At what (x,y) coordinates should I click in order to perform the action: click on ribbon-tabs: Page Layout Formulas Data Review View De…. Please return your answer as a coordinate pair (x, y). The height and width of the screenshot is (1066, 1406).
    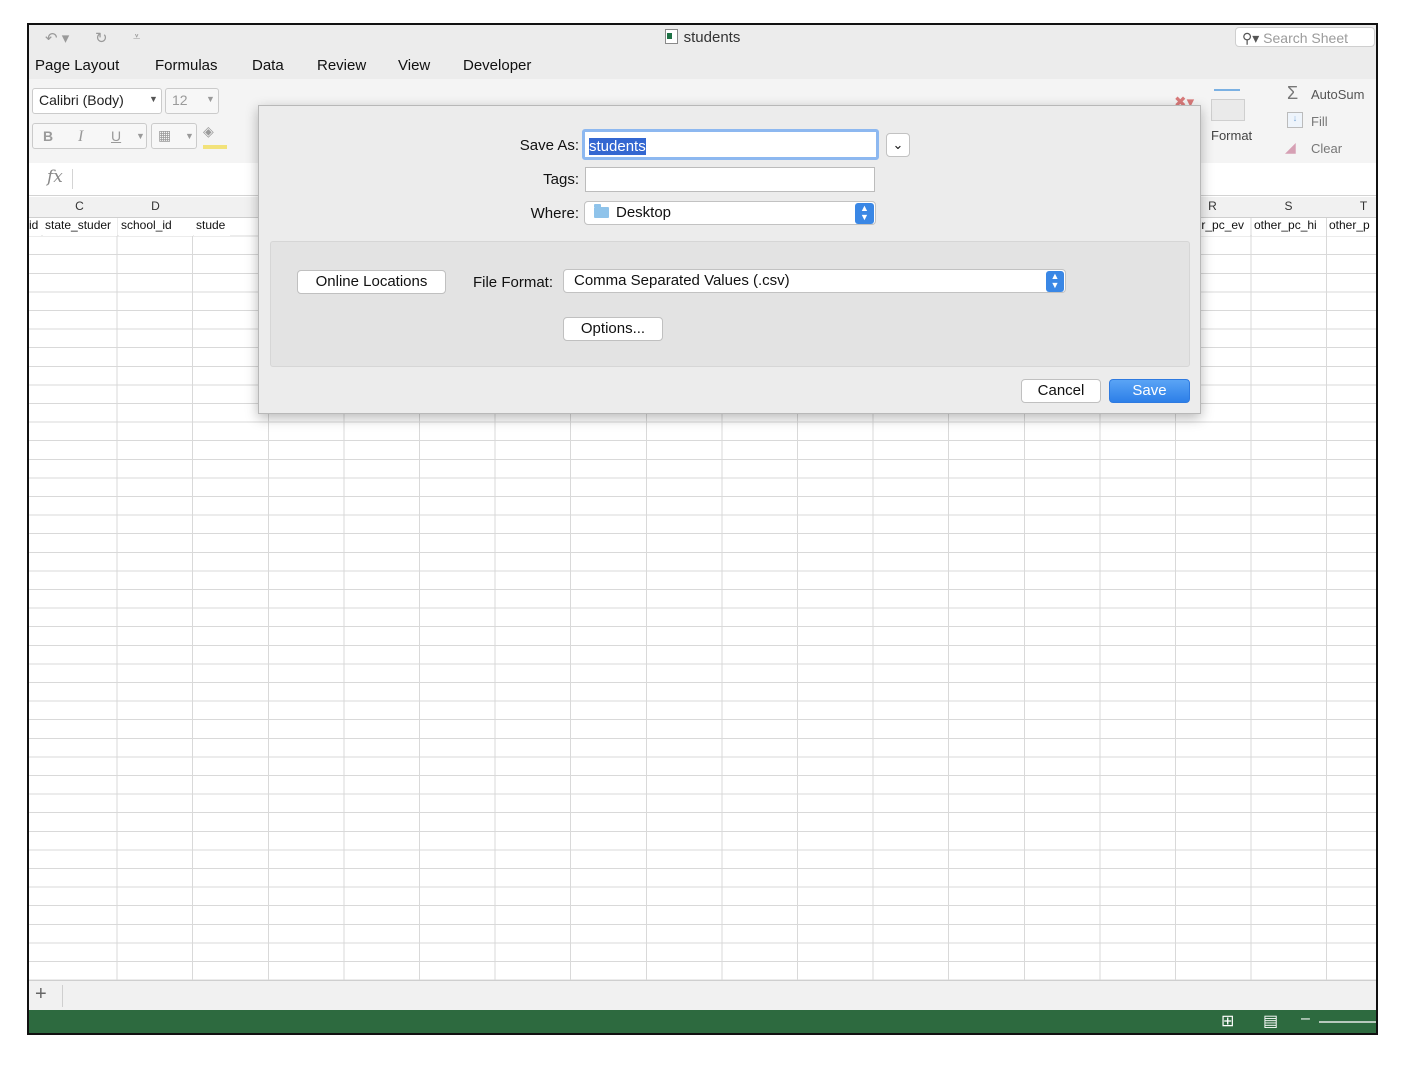
    Looking at the image, I should click on (702, 66).